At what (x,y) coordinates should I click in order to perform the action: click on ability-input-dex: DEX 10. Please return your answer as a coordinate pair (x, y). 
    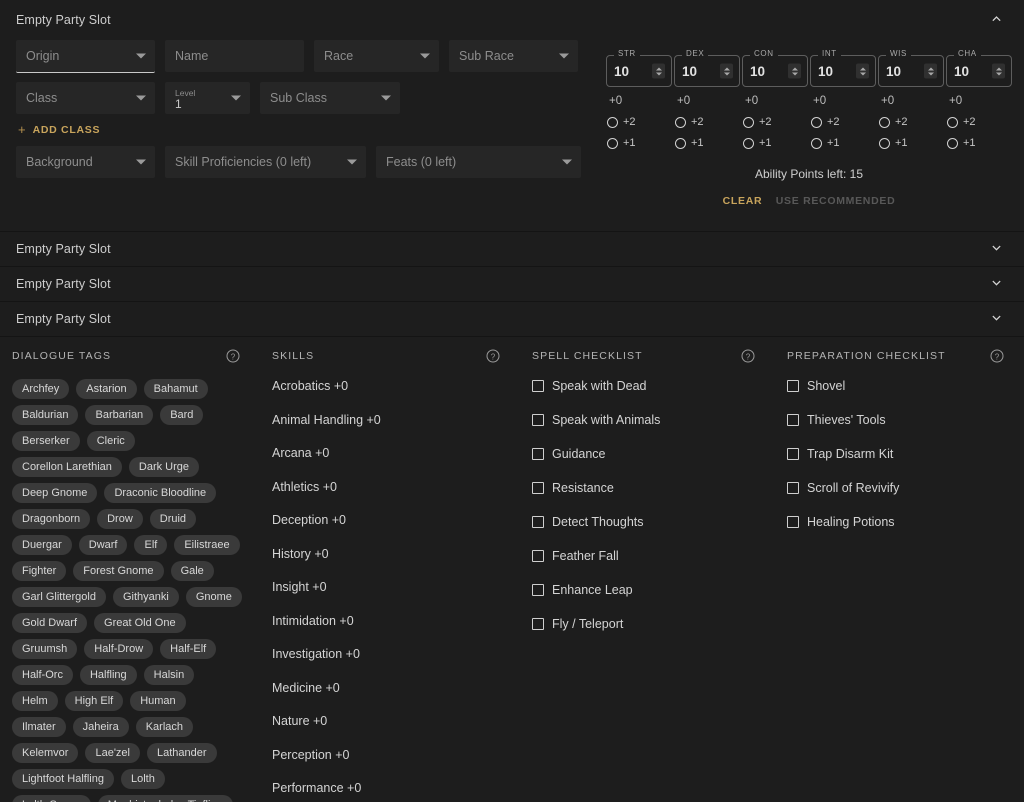
    Looking at the image, I should click on (707, 68).